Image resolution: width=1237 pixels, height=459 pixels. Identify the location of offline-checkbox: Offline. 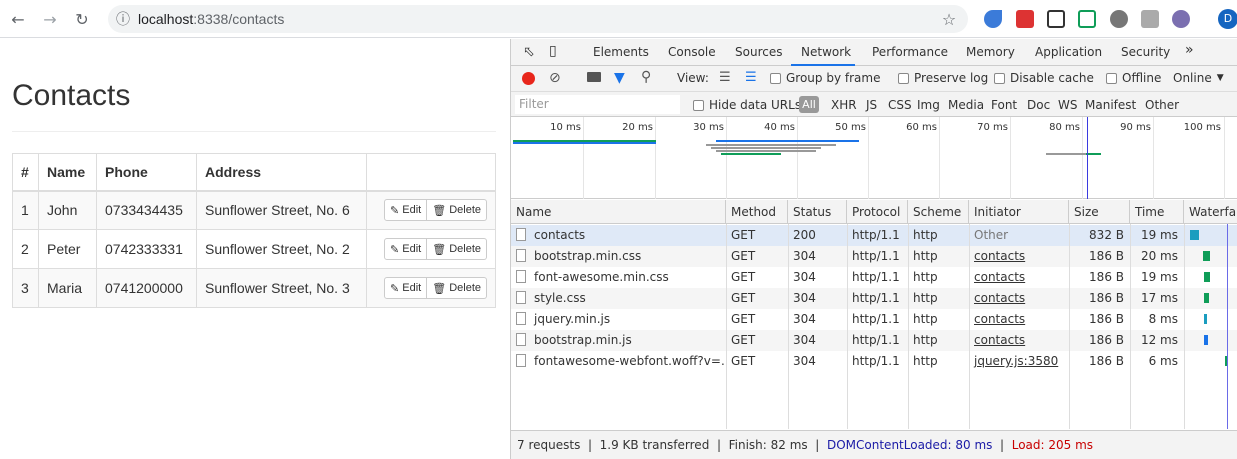
(1133, 78).